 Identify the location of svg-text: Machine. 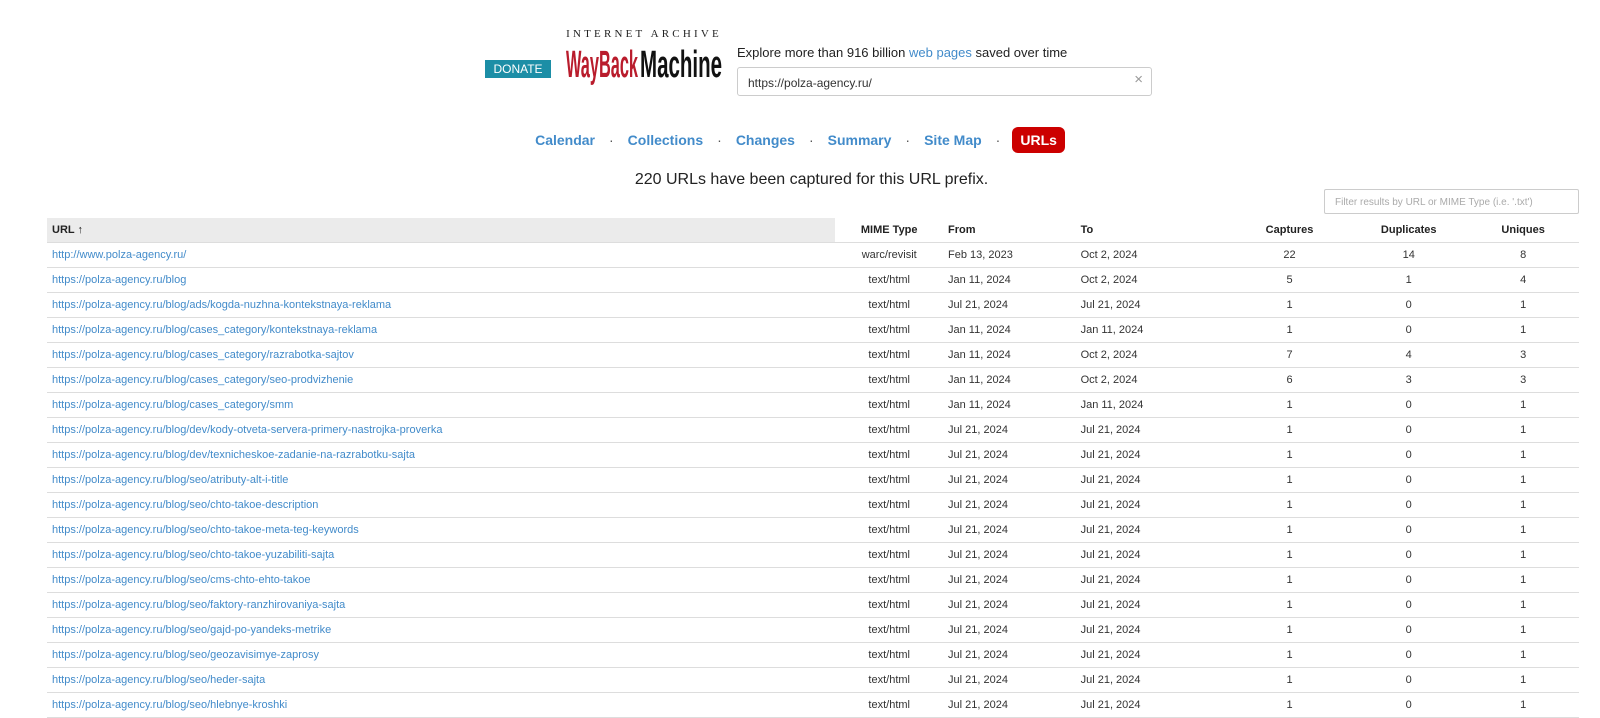
(681, 65).